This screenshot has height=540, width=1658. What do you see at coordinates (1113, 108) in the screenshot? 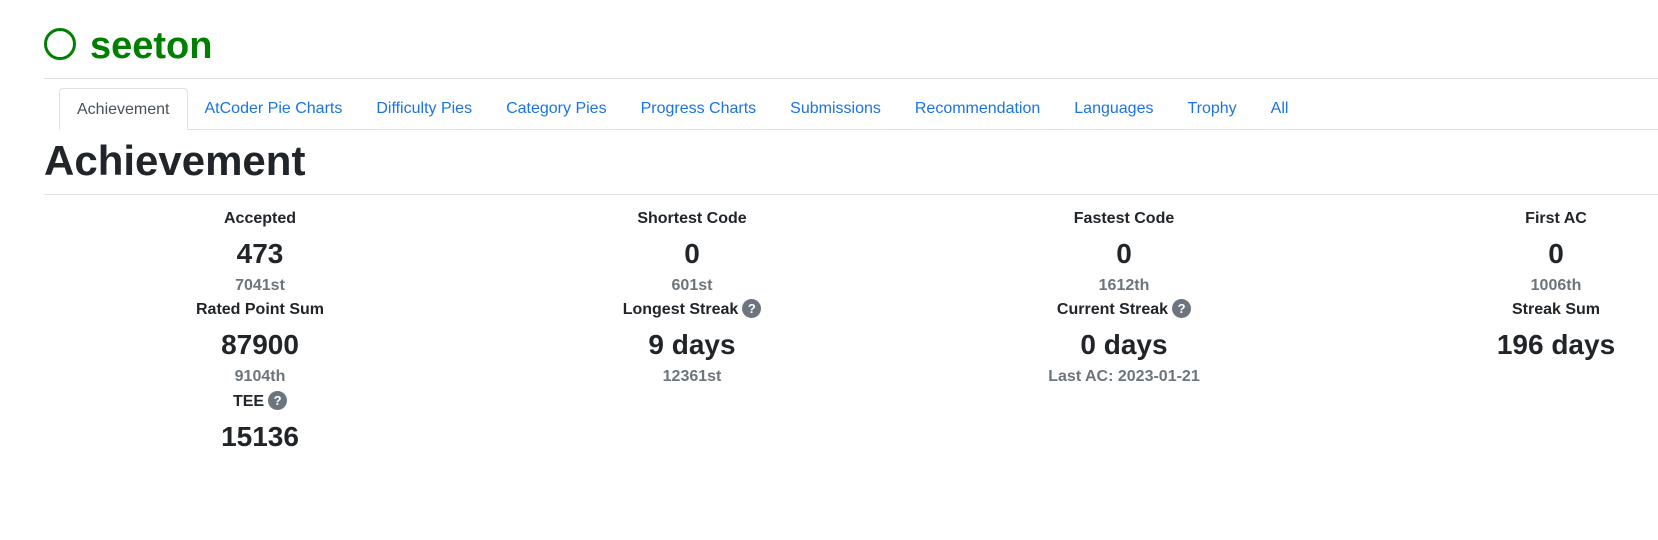
I see `tab-languages: Languages` at bounding box center [1113, 108].